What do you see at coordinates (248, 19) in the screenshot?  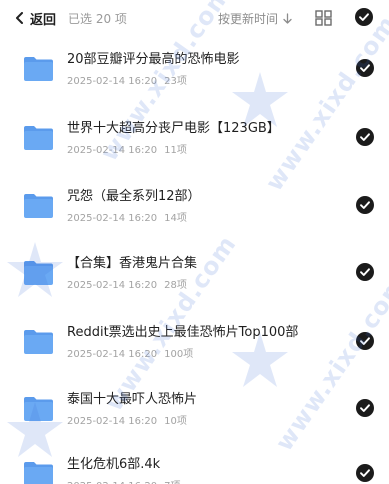 I see `sort-label: 按更新时间` at bounding box center [248, 19].